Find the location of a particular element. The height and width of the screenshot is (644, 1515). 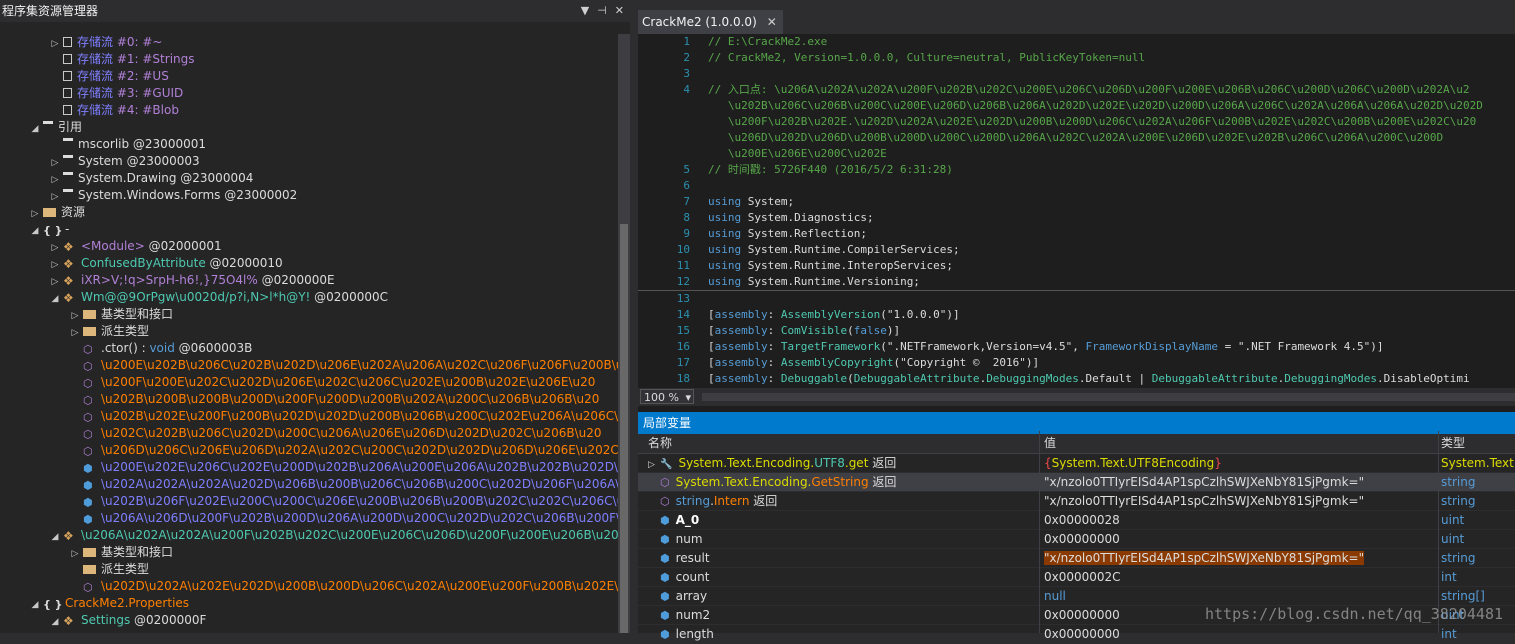

tree-node-label: #3: #GUID is located at coordinates (148, 93).